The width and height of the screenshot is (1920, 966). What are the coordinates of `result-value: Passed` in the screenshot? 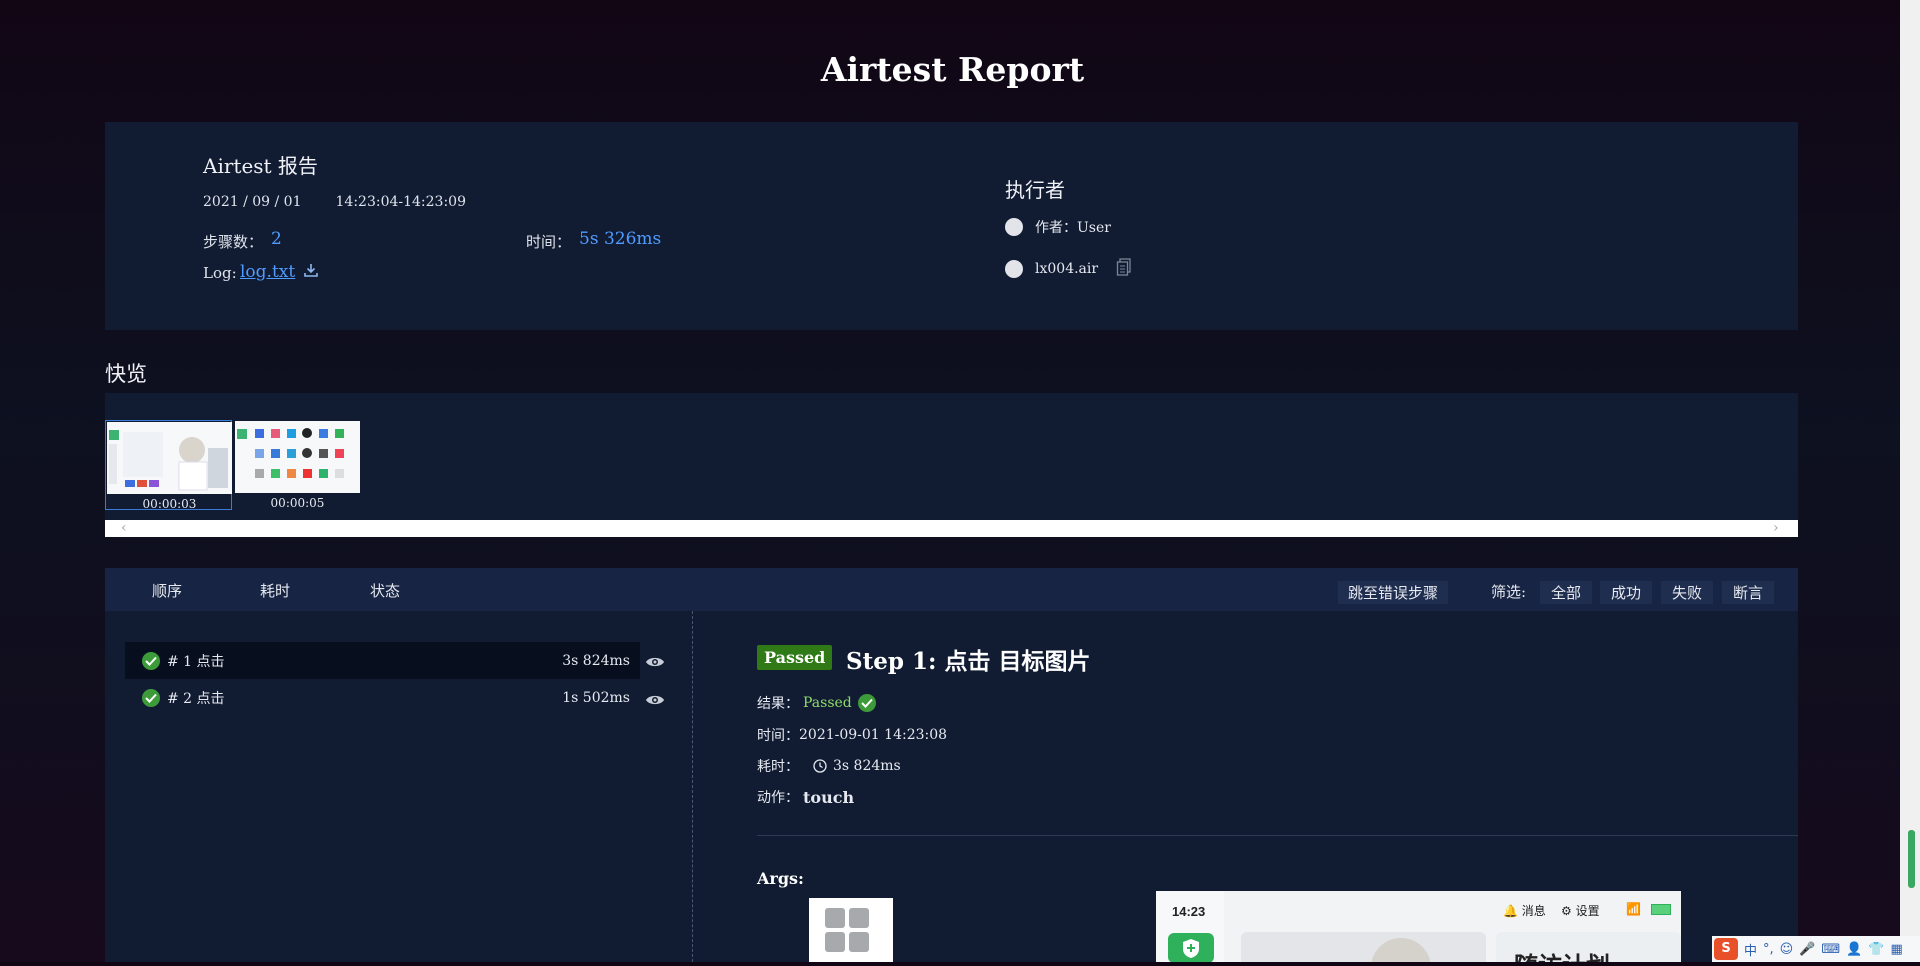 It's located at (827, 703).